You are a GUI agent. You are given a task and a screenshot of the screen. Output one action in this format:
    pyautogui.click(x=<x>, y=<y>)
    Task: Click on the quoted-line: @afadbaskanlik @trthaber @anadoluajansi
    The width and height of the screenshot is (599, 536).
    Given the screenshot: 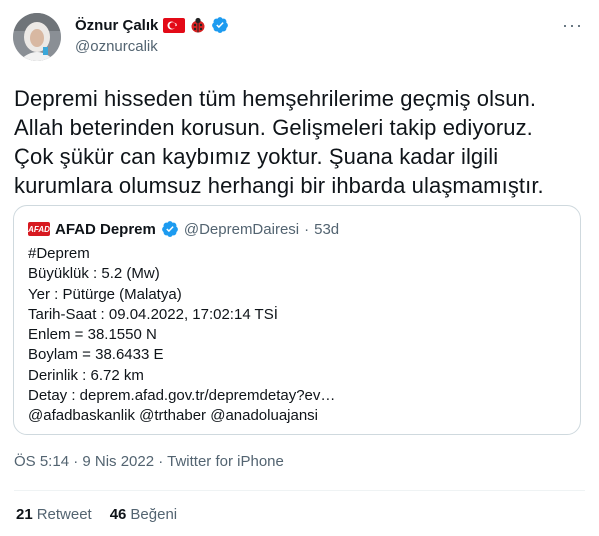 What is the action you would take?
    pyautogui.click(x=173, y=416)
    